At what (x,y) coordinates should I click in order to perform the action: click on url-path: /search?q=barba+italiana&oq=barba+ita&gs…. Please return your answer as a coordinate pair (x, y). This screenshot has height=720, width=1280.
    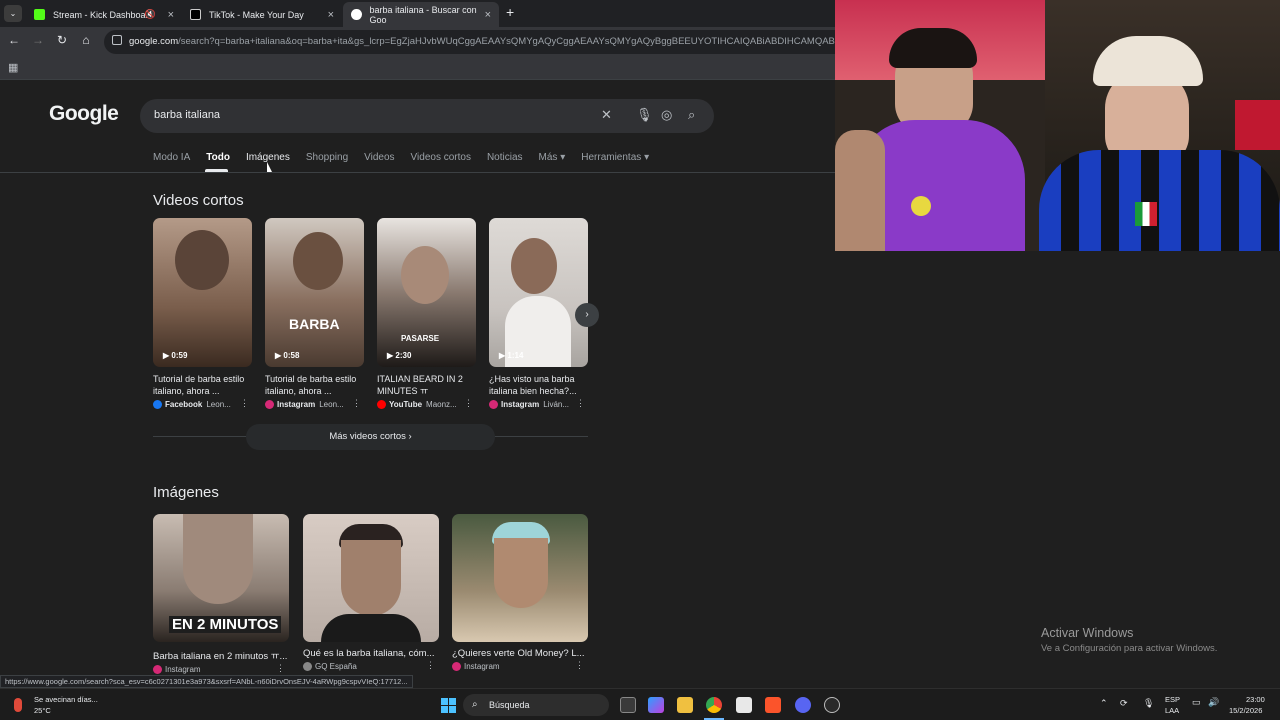
    Looking at the image, I should click on (521, 41).